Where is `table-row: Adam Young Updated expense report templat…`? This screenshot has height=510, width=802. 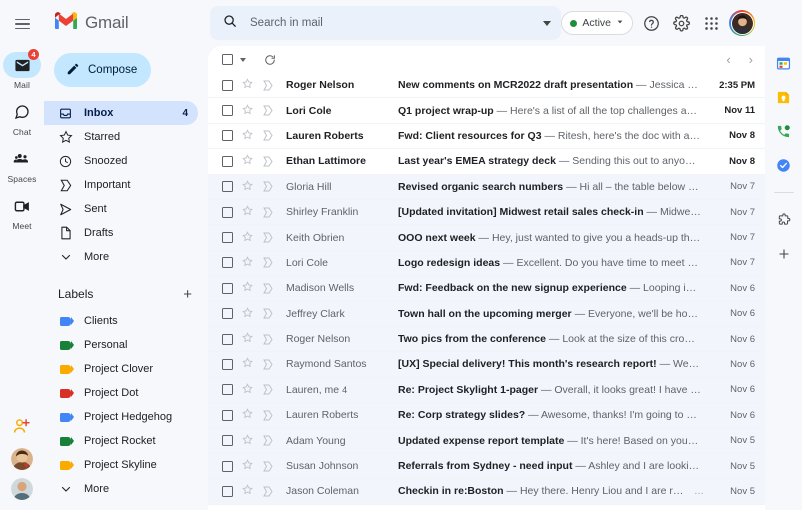 table-row: Adam Young Updated expense report templat… is located at coordinates (486, 441).